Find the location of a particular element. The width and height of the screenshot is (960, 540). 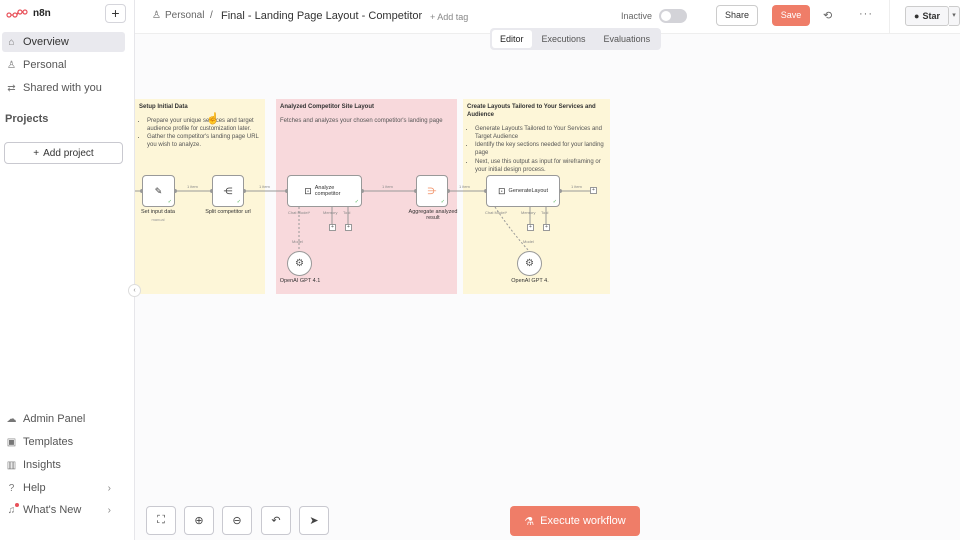

node-analyze-competitor: ⊡ Analyze competitor ✓ is located at coordinates (324, 191).